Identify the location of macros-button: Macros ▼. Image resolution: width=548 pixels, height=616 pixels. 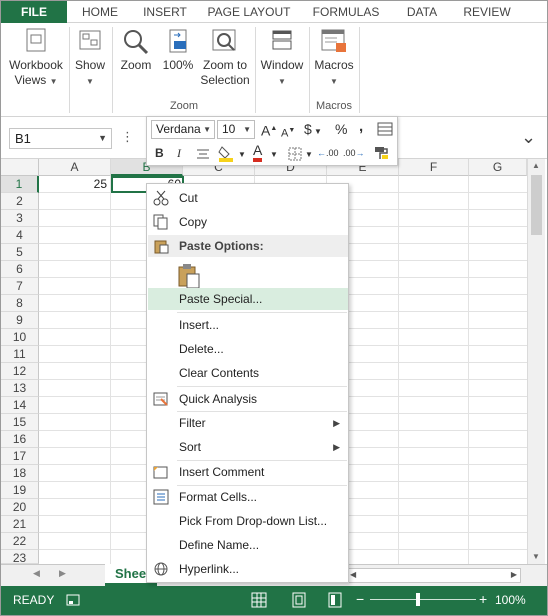
(334, 58).